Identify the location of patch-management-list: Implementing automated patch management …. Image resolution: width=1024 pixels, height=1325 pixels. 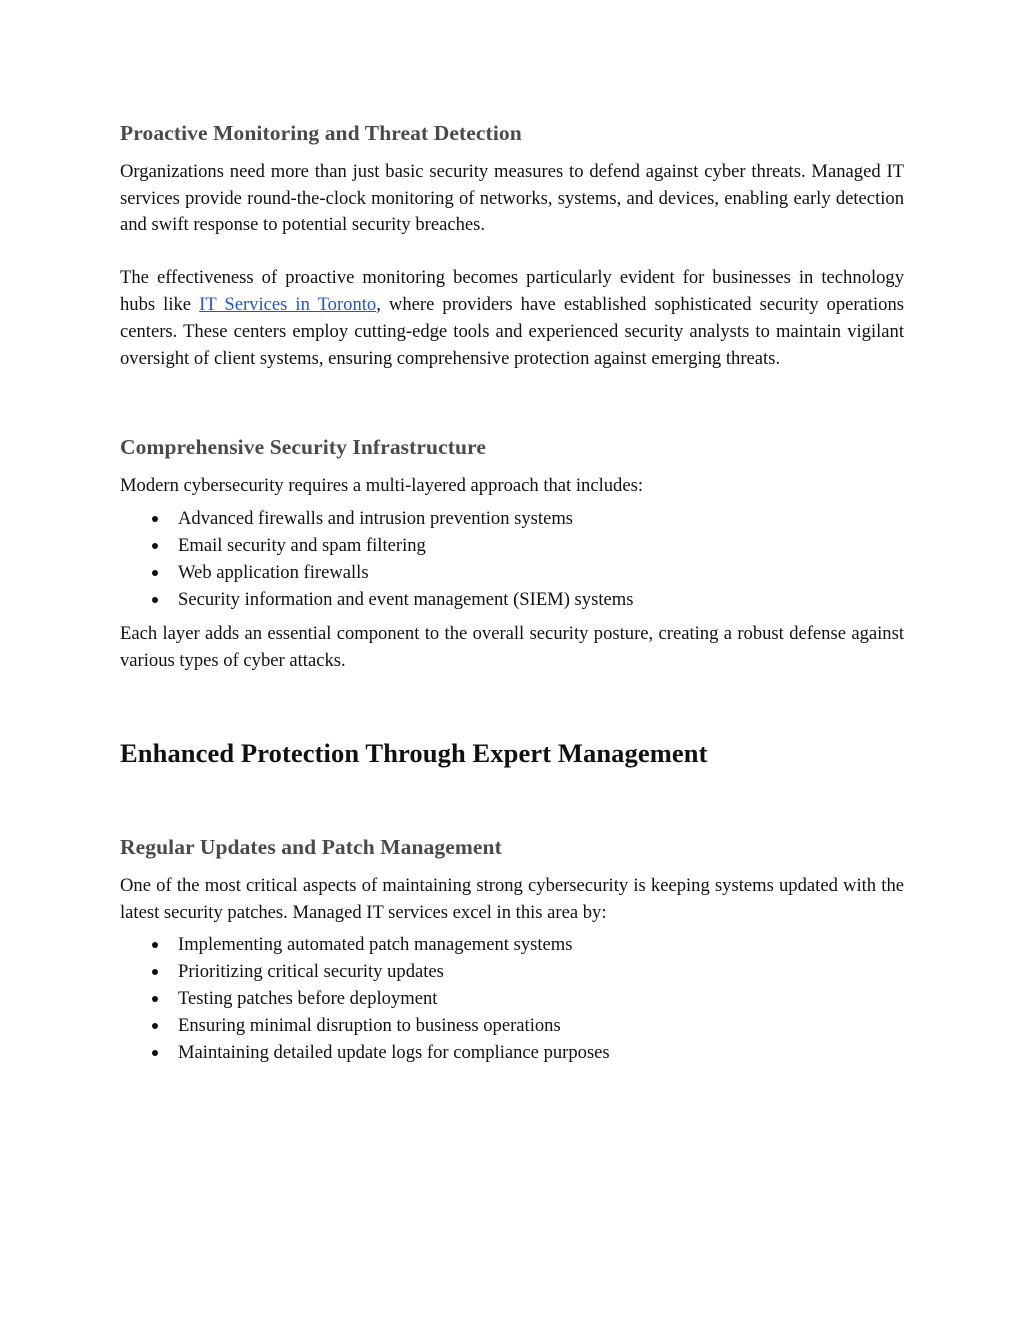
(512, 998).